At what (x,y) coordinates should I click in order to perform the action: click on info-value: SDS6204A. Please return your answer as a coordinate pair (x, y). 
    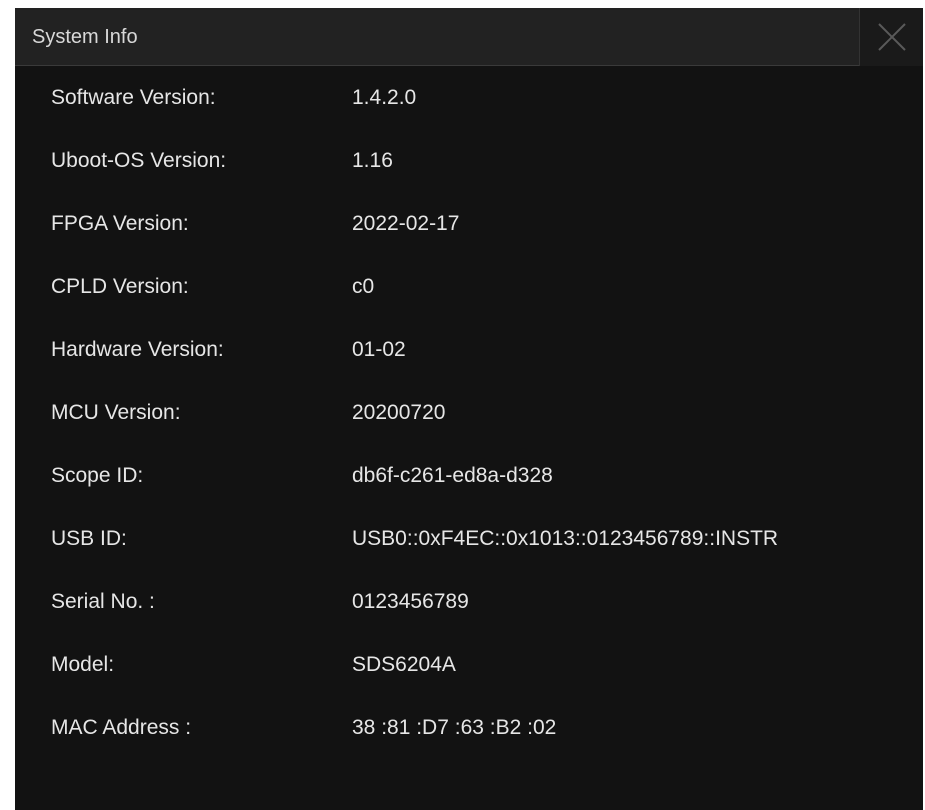
    Looking at the image, I should click on (404, 664).